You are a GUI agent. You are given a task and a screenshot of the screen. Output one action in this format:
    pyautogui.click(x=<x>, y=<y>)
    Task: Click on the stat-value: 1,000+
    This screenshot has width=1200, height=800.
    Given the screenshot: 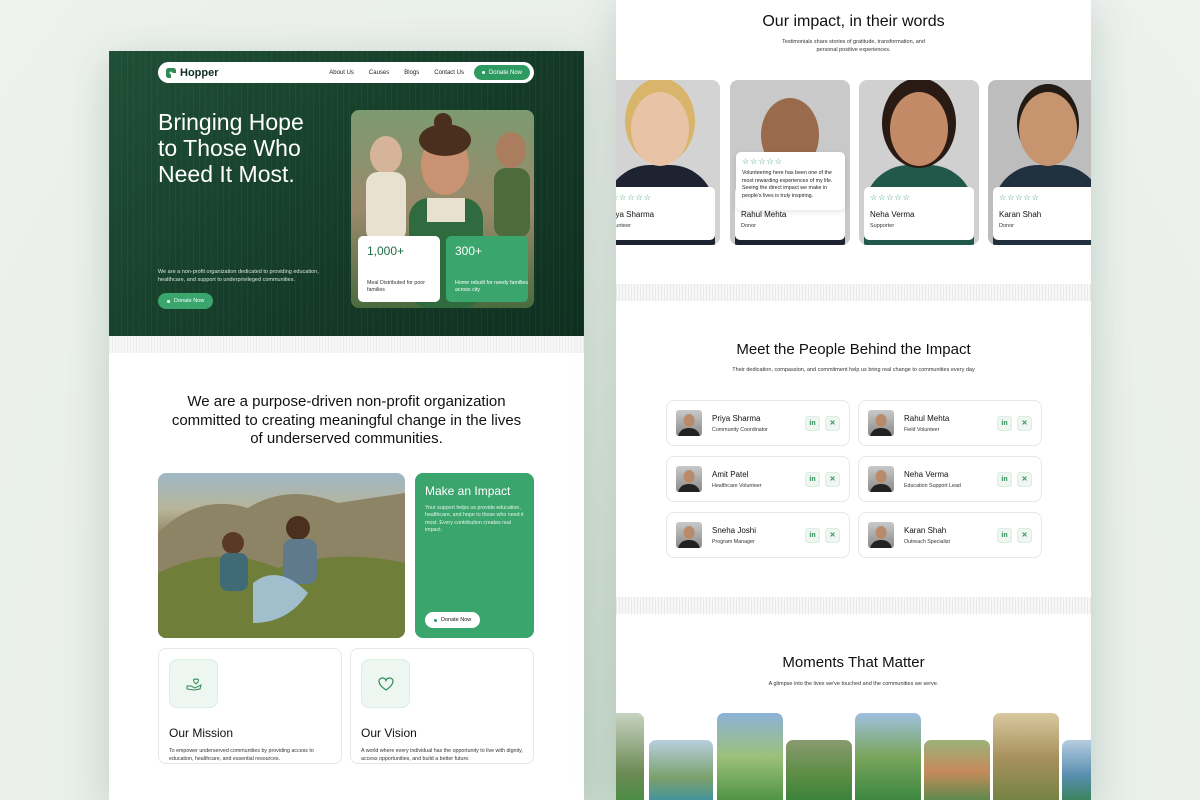 What is the action you would take?
    pyautogui.click(x=386, y=251)
    